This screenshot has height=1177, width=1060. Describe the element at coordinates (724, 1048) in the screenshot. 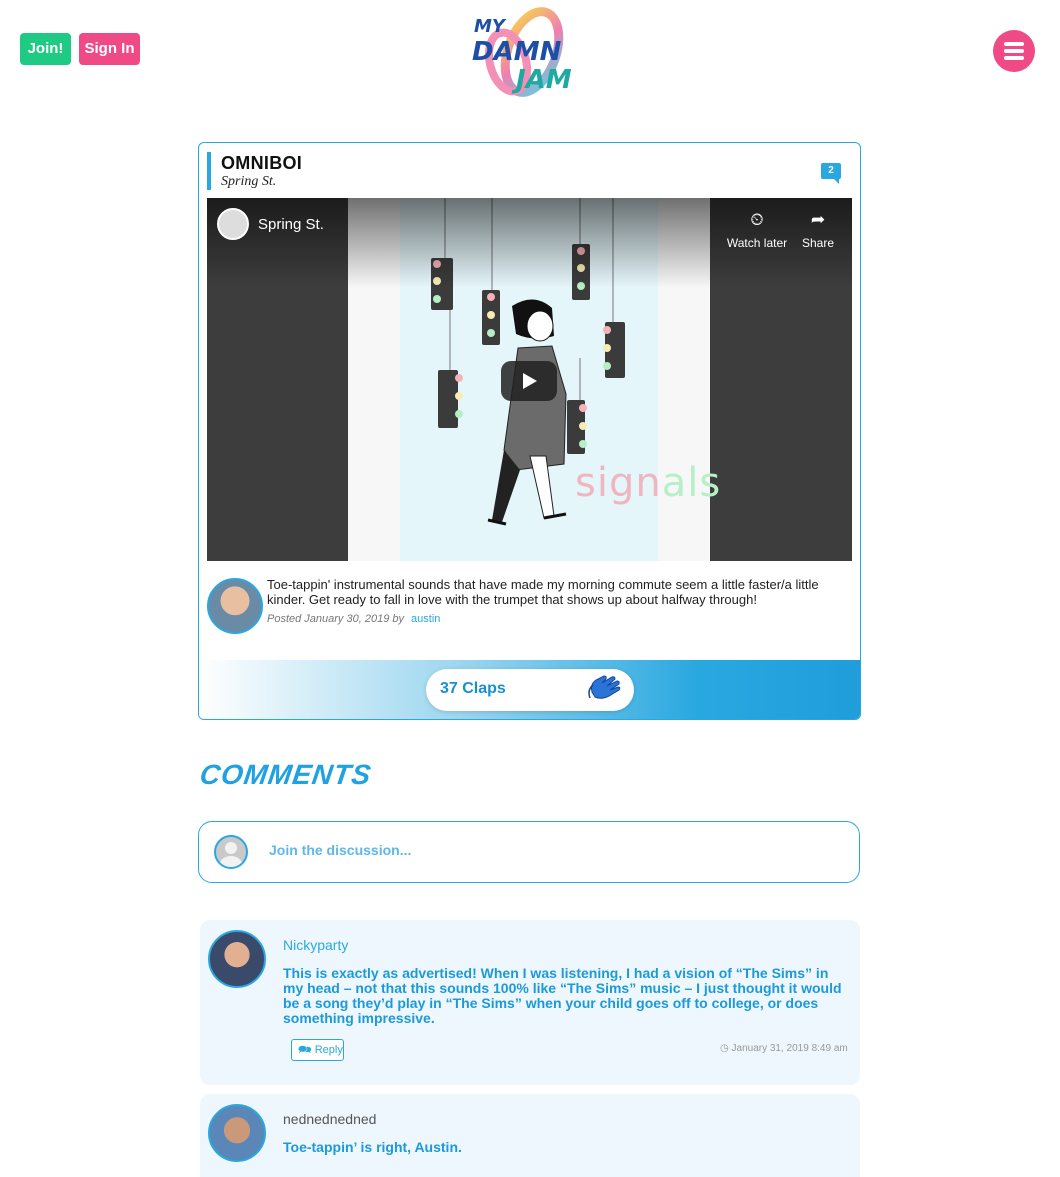

I see `clock-icon: ◷` at that location.